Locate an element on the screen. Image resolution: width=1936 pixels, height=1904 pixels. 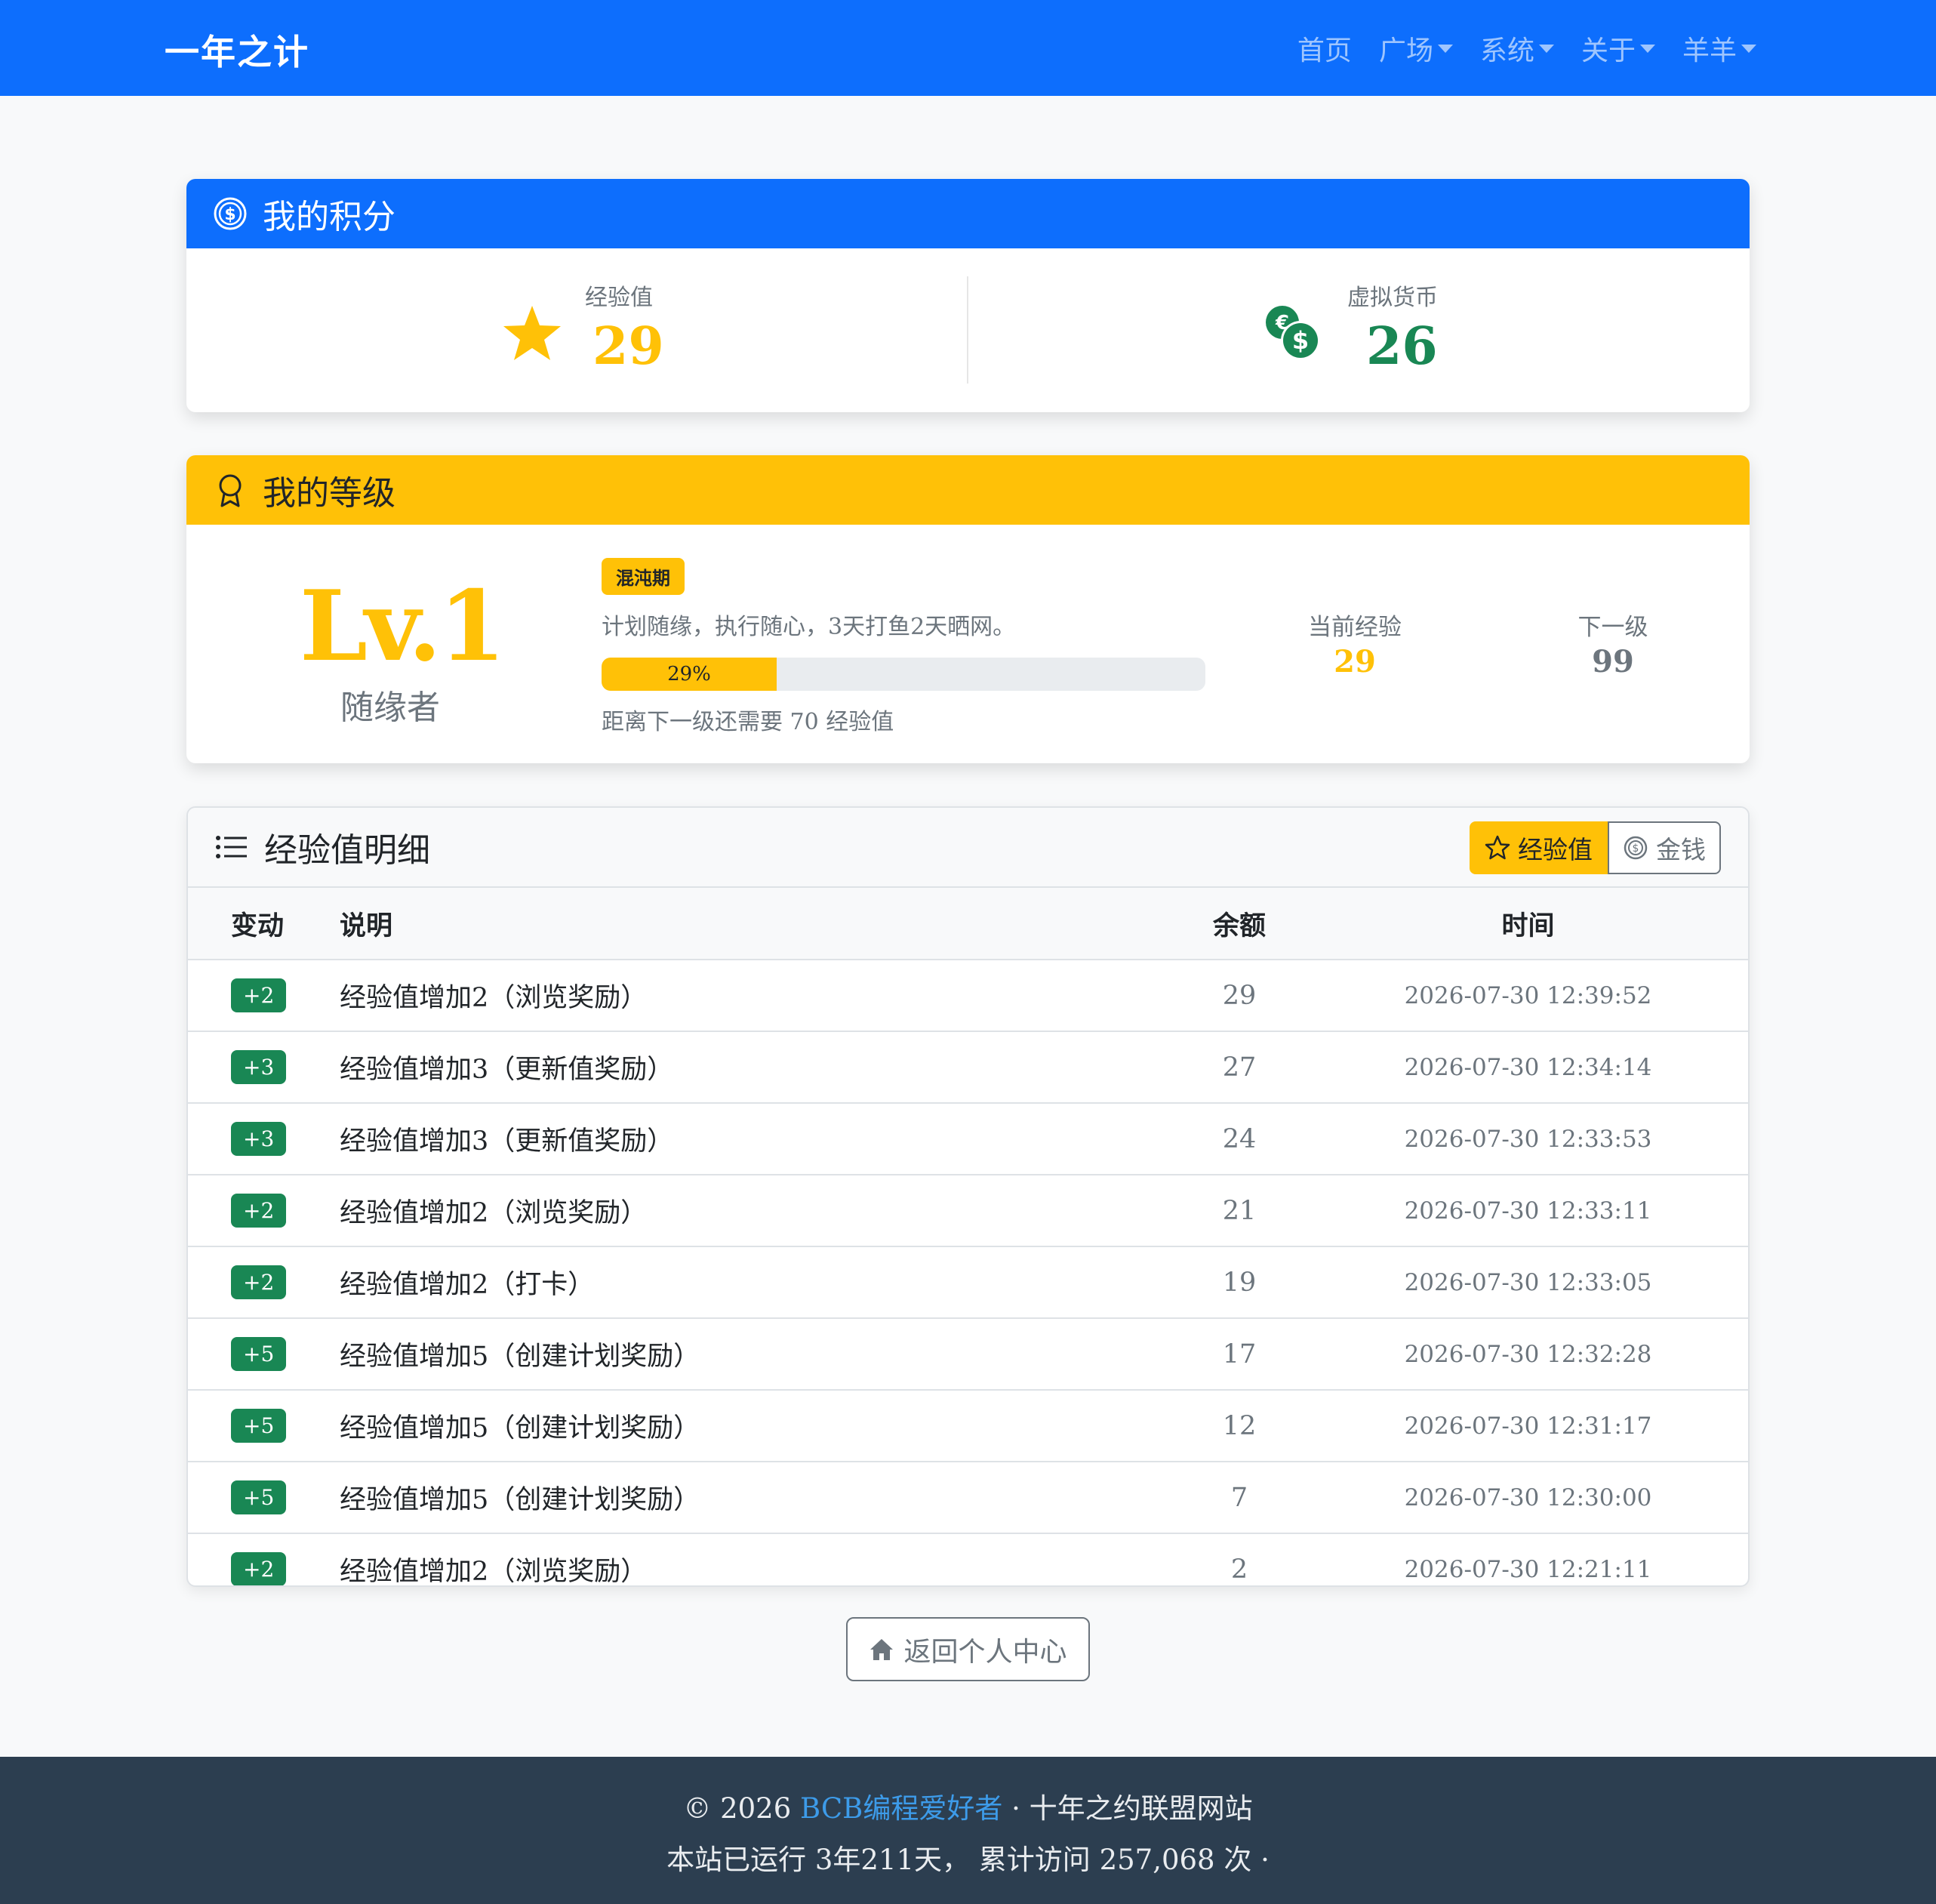
row-balance: 7 is located at coordinates (1240, 1498).